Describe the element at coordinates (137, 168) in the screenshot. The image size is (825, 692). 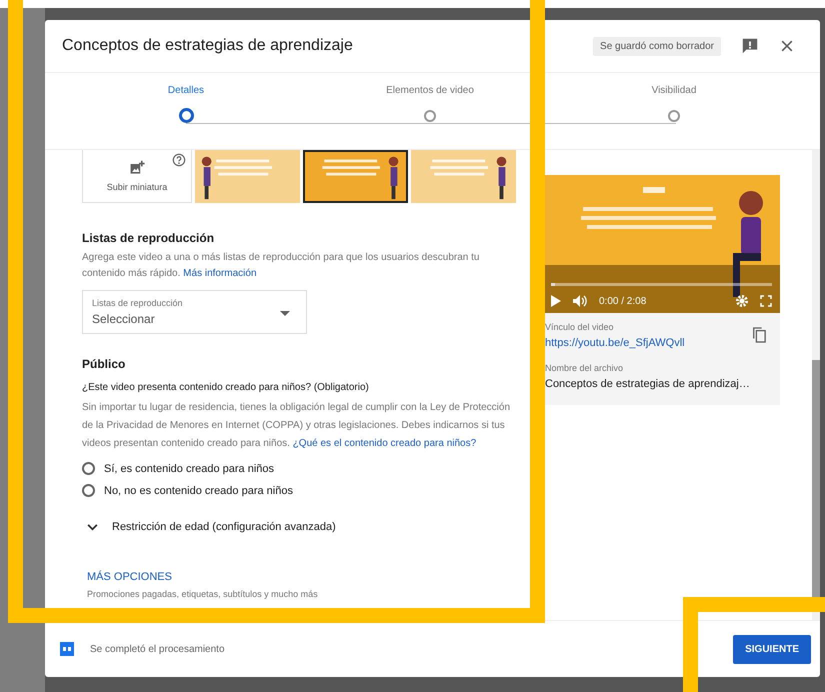
I see `add-image-icon` at that location.